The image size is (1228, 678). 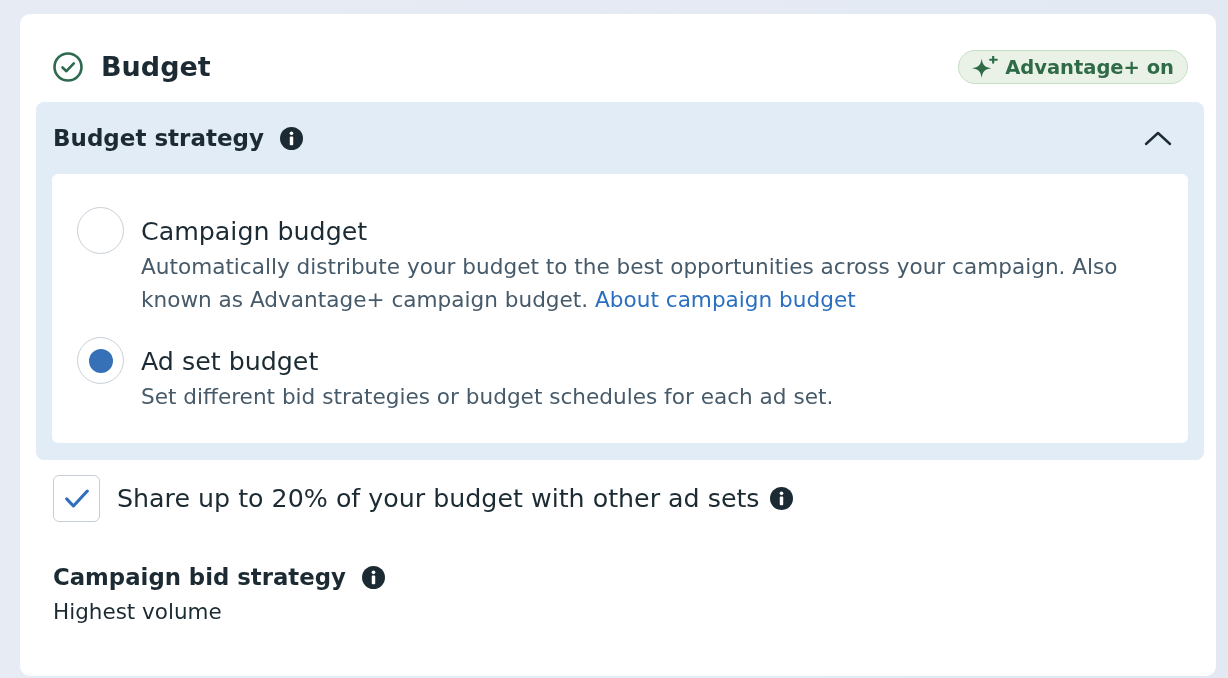 I want to click on bid-strategy-title: Campaign bid strategy, so click(x=199, y=577).